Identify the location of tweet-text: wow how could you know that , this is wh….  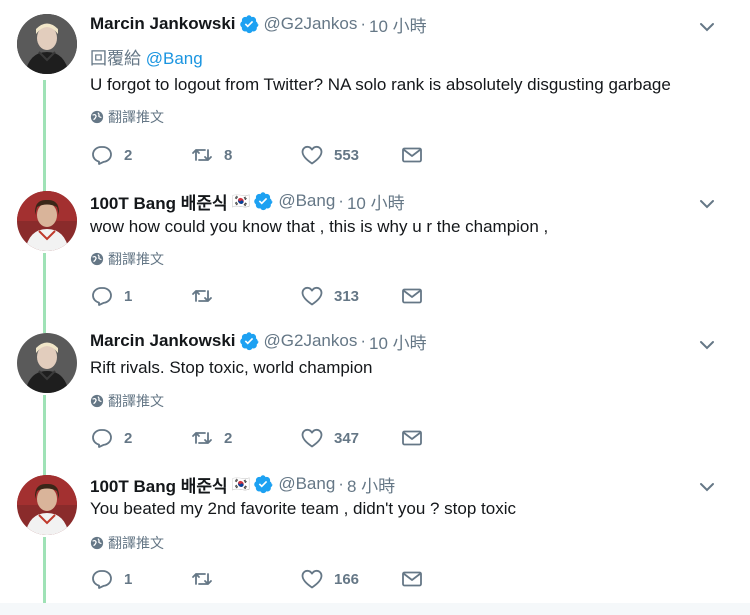
(319, 226).